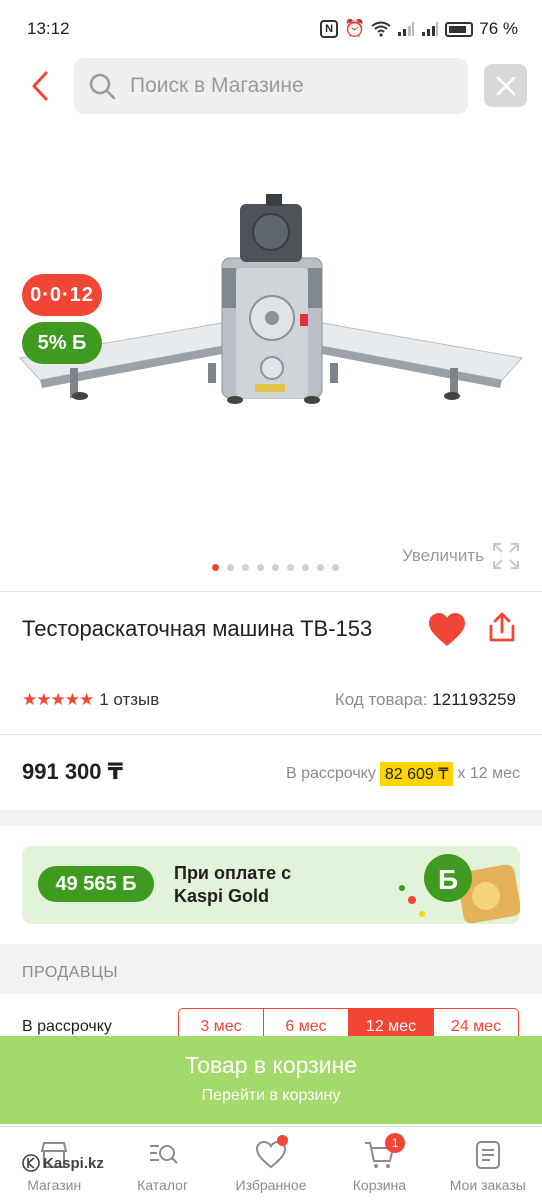  I want to click on share-icon, so click(502, 627).